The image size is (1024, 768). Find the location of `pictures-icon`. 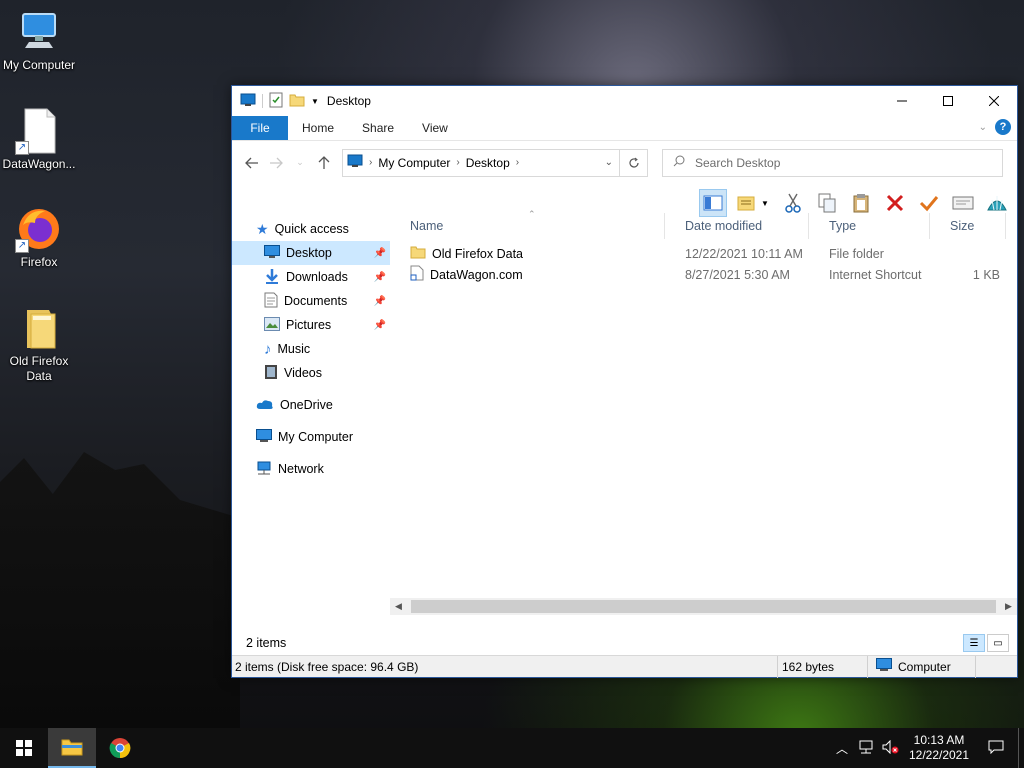

pictures-icon is located at coordinates (272, 325).